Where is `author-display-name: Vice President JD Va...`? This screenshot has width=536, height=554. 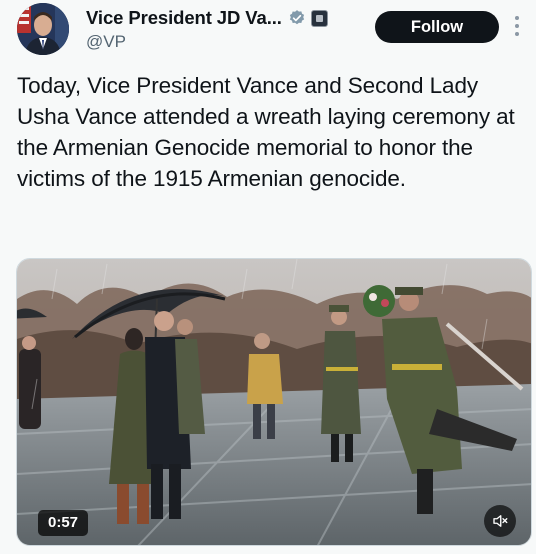 author-display-name: Vice President JD Va... is located at coordinates (184, 18).